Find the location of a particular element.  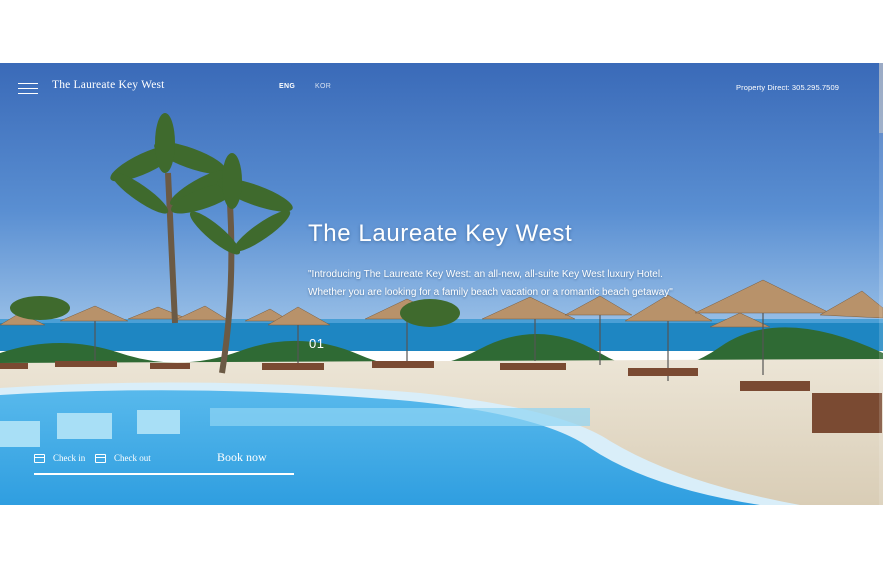

check-out-label: Check out is located at coordinates (132, 458).